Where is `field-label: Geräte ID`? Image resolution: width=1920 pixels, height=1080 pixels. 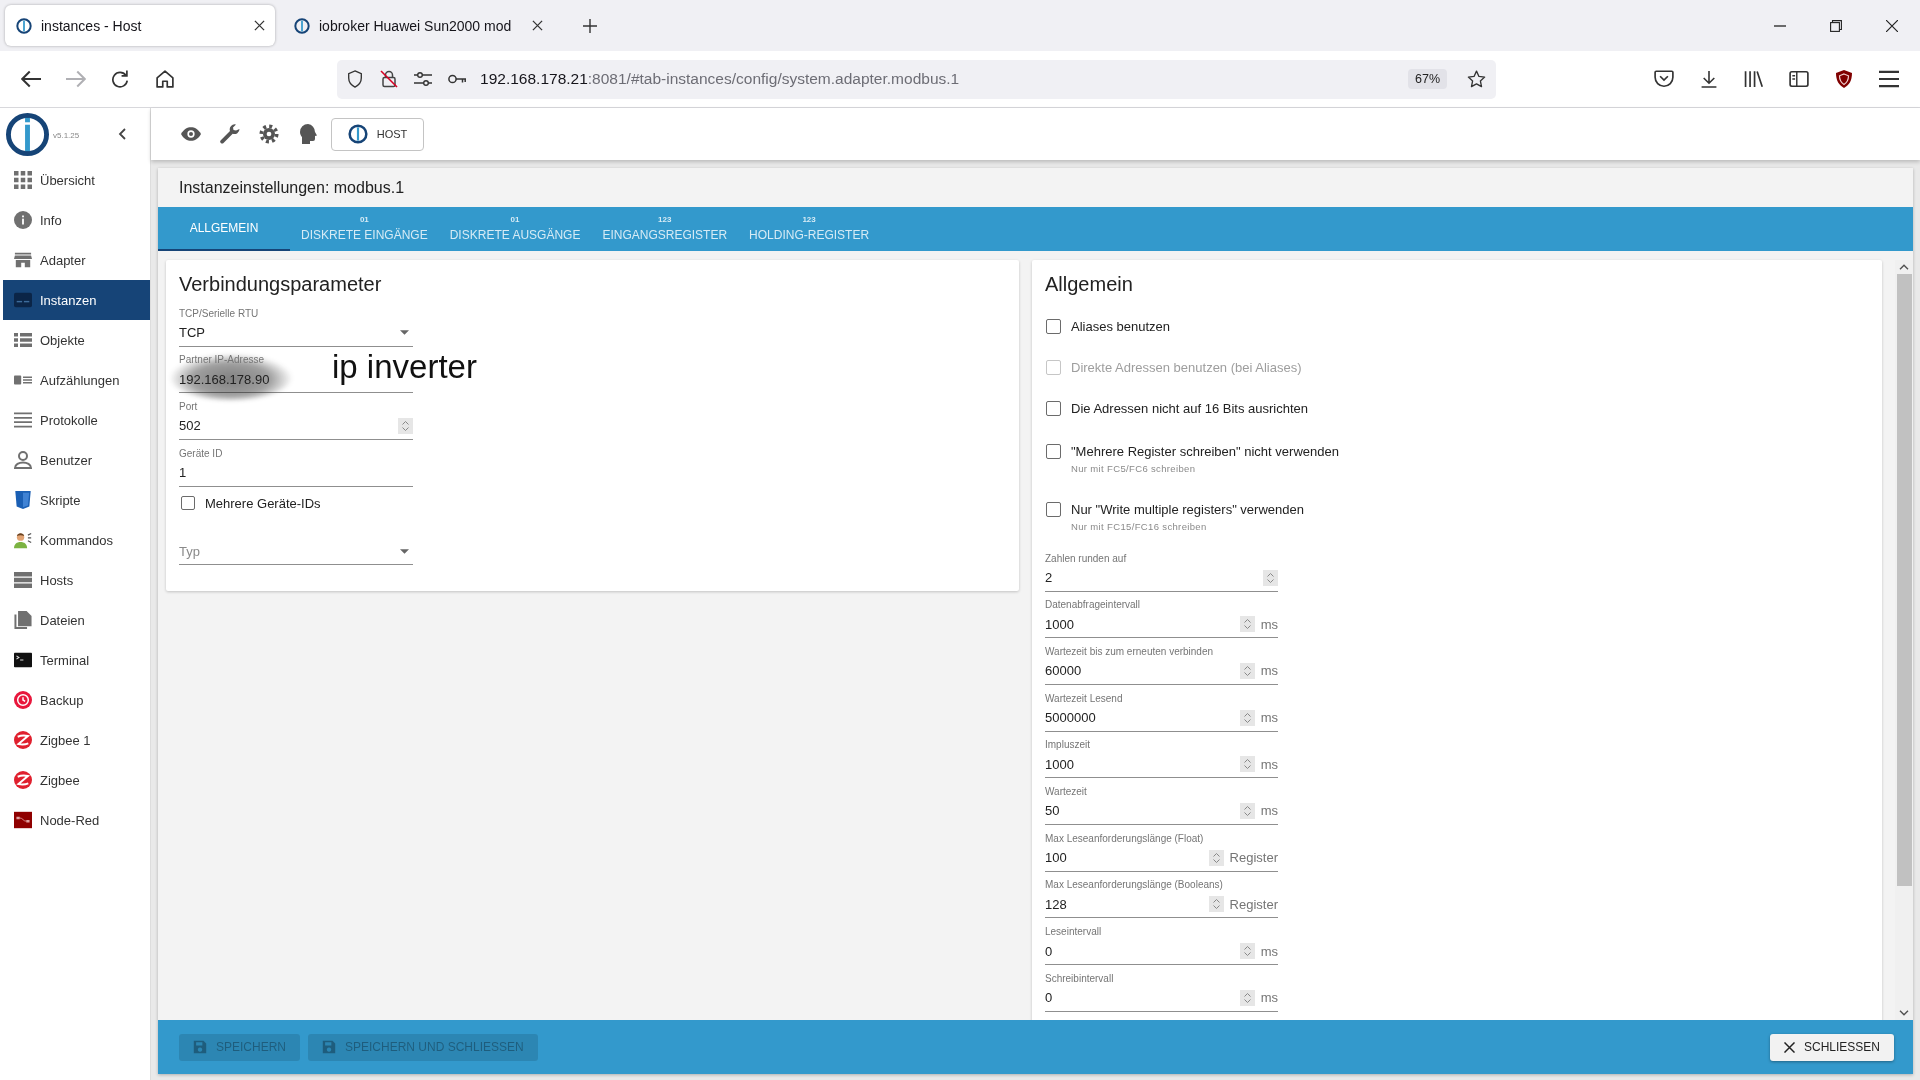 field-label: Geräte ID is located at coordinates (201, 453).